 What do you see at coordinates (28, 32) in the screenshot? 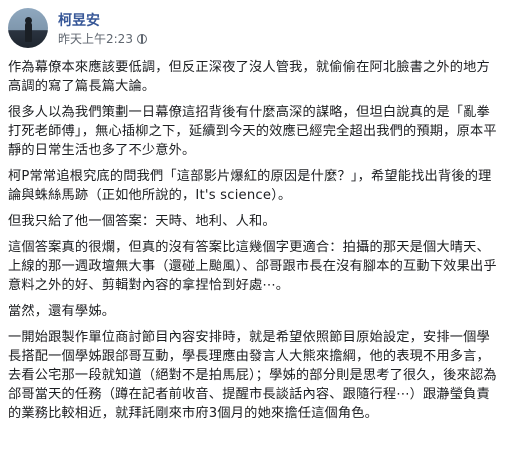
I see `avatar-figure-body` at bounding box center [28, 32].